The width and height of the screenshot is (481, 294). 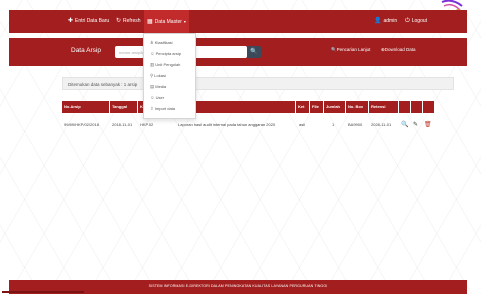 I want to click on building-icon: ▥, so click(x=152, y=64).